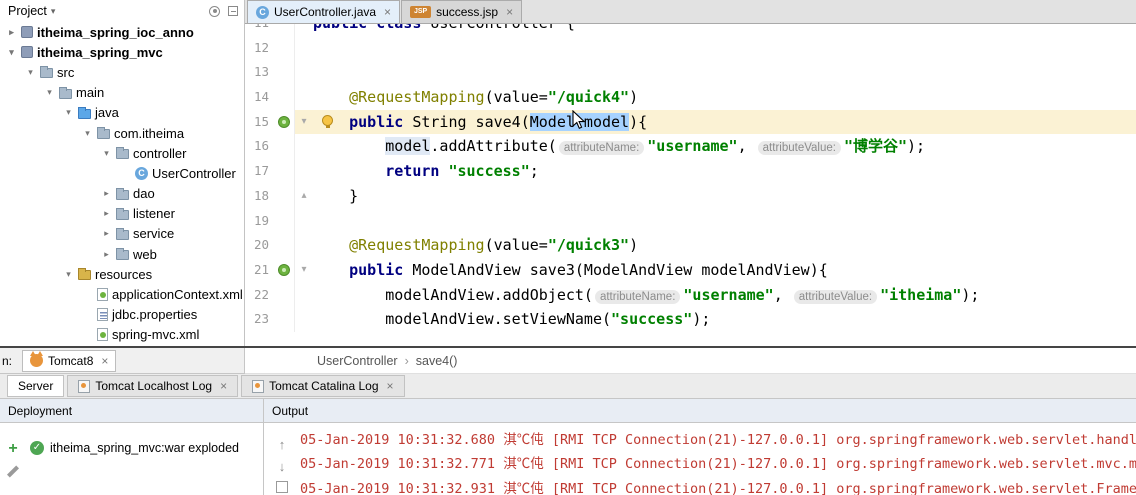 This screenshot has height=495, width=1136. What do you see at coordinates (233, 11) in the screenshot?
I see `collapse-all-icon` at bounding box center [233, 11].